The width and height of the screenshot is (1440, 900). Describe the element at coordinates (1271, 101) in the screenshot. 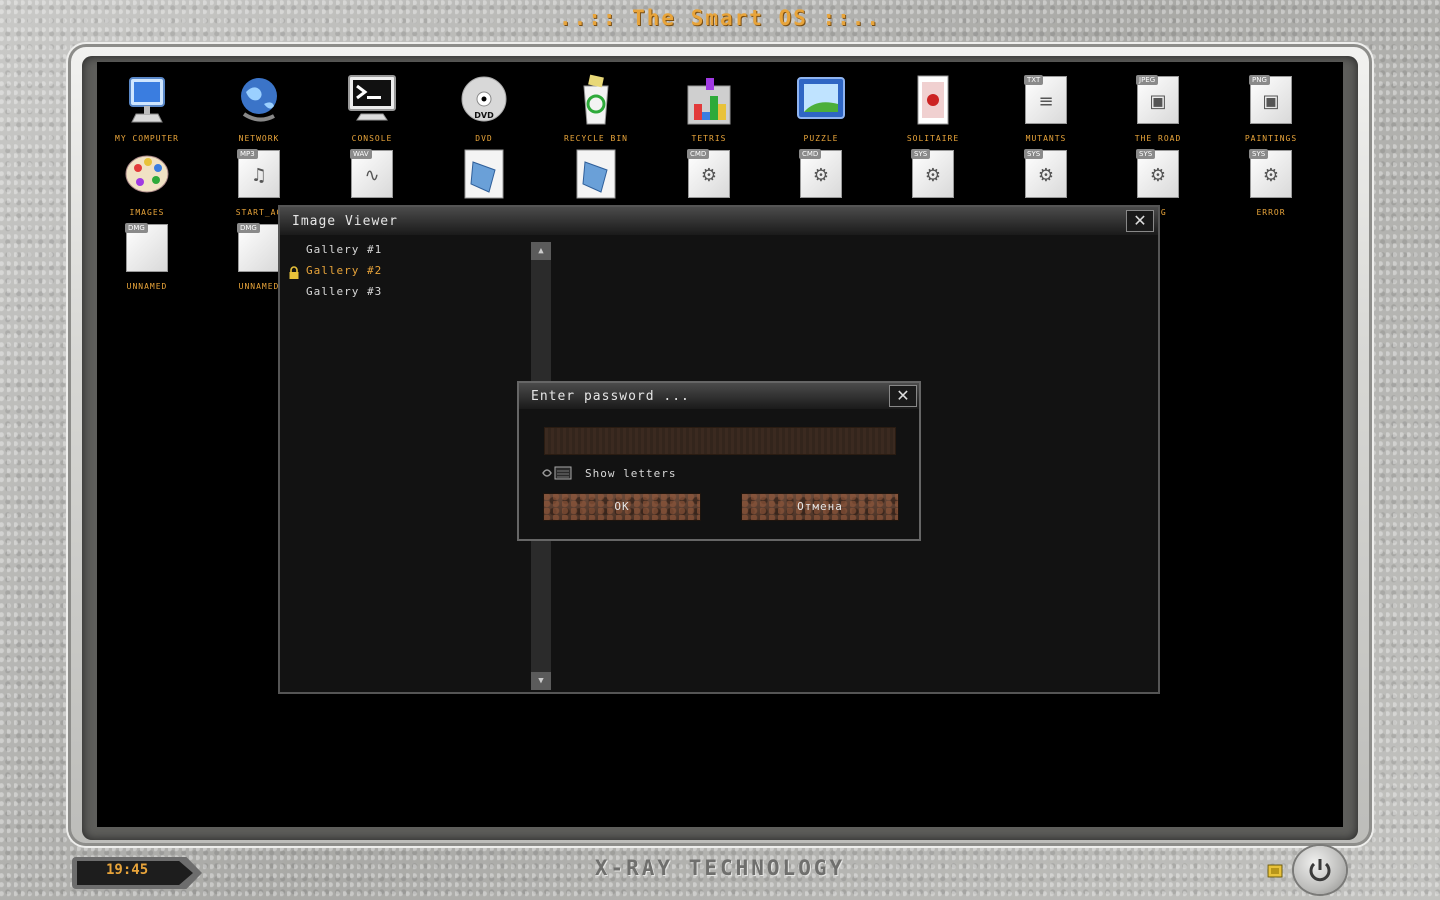

I see `png-file-icon: PNG ▣` at that location.